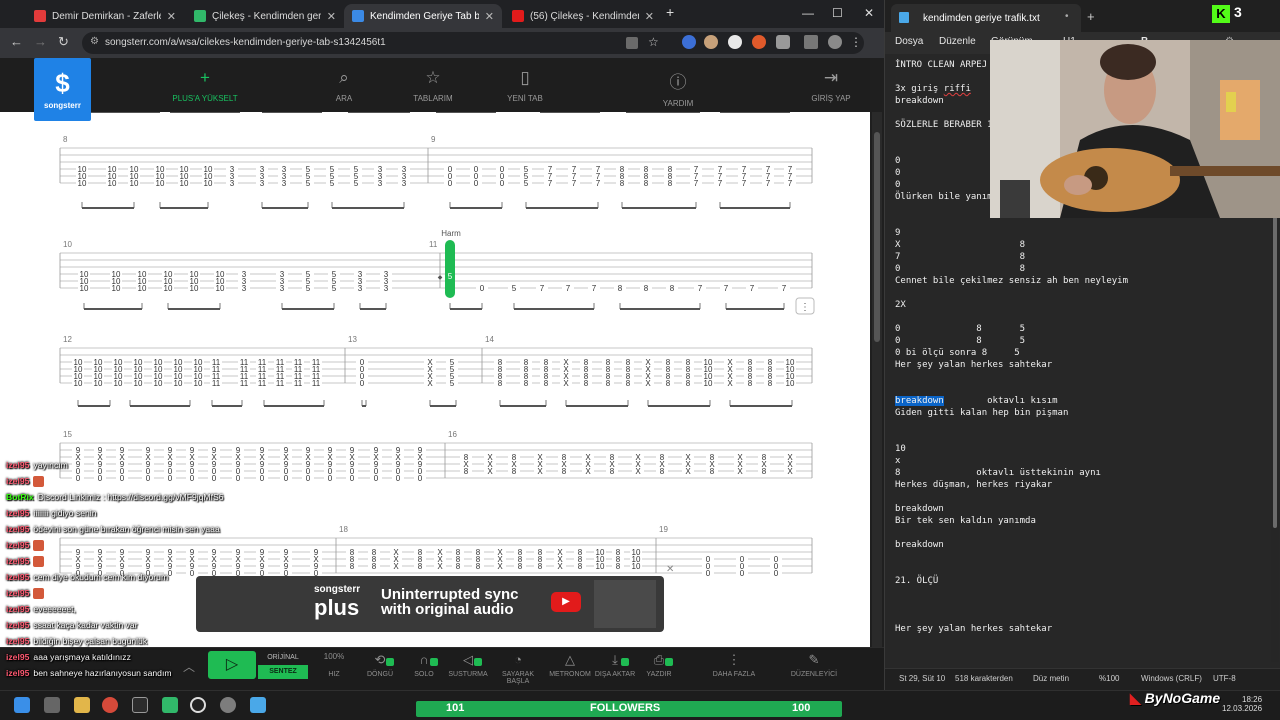 Image resolution: width=1280 pixels, height=720 pixels. I want to click on extension-translate-icon, so click(689, 42).